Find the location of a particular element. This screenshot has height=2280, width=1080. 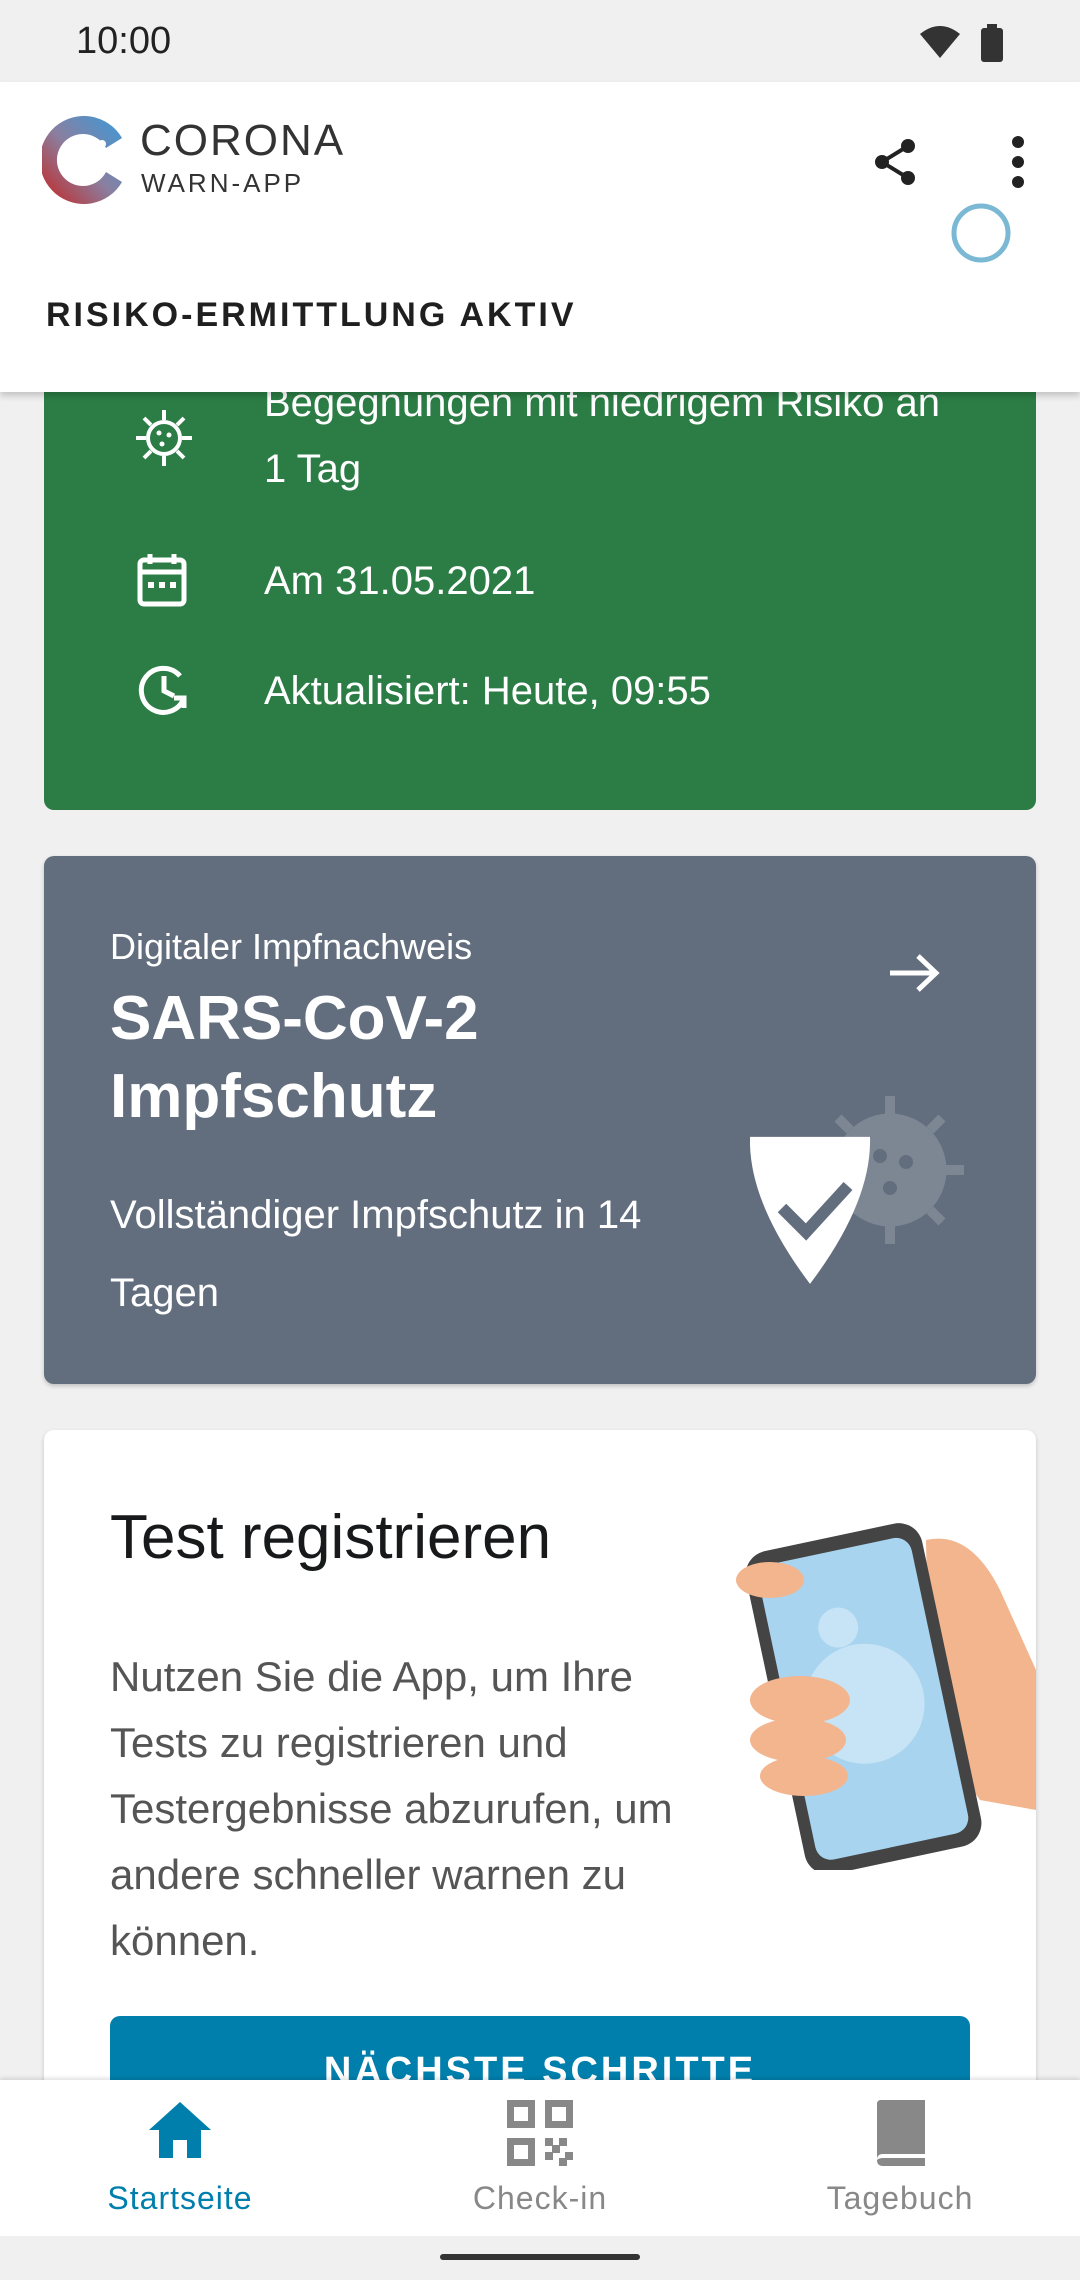

status-clock: 10:00 is located at coordinates (124, 41).